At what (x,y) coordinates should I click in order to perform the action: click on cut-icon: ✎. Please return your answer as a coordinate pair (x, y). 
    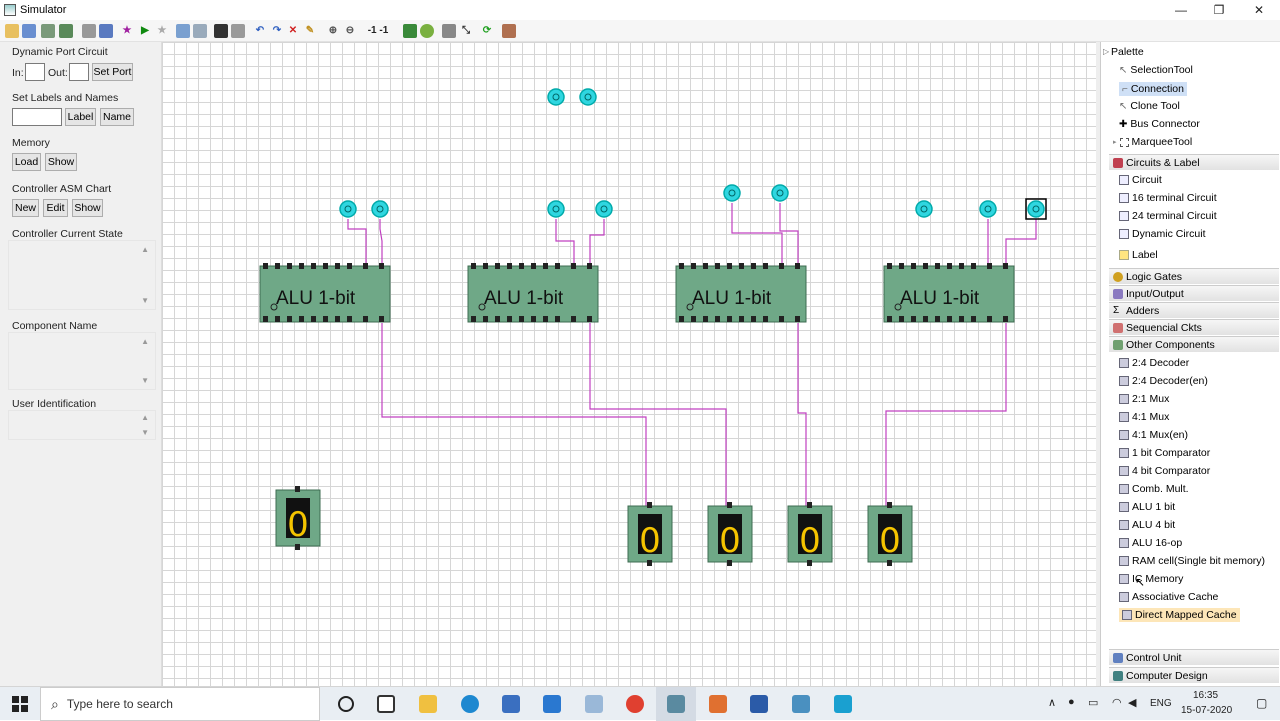
    Looking at the image, I should click on (310, 31).